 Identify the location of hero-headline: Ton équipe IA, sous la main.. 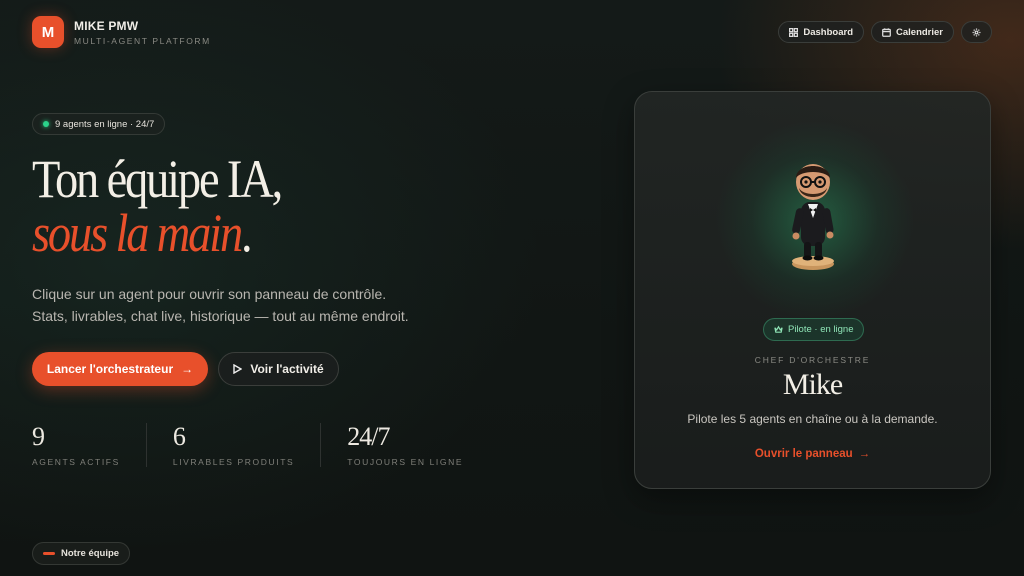
(157, 204).